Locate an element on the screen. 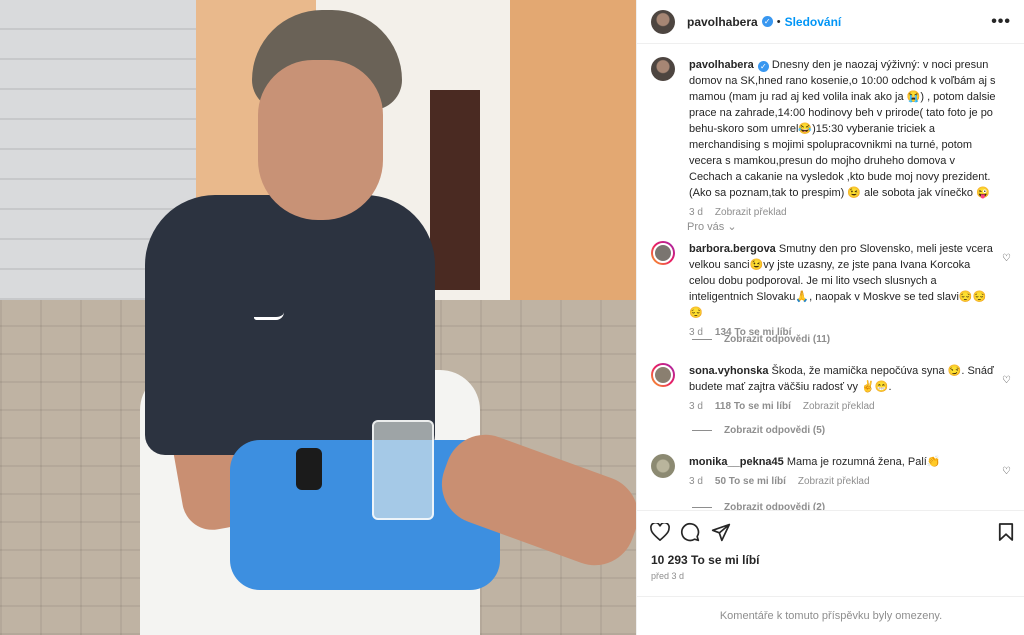 The width and height of the screenshot is (1024, 635). caption-time: 3 d is located at coordinates (696, 213).